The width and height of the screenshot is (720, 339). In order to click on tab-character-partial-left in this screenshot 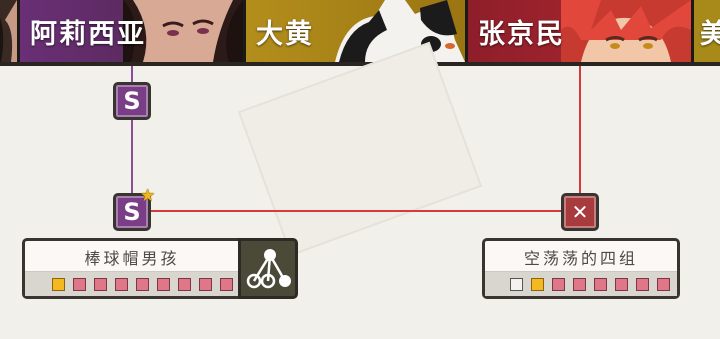, I will do `click(10, 31)`.